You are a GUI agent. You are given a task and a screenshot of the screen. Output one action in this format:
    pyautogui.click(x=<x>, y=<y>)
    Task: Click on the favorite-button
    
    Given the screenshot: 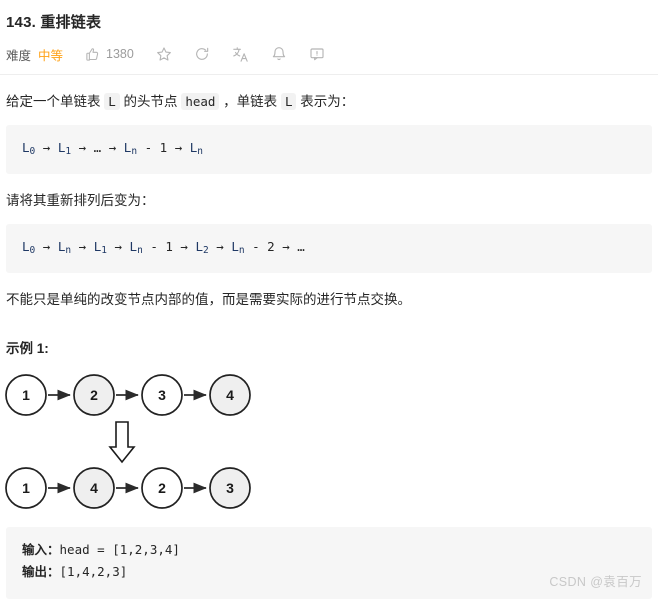 What is the action you would take?
    pyautogui.click(x=164, y=54)
    